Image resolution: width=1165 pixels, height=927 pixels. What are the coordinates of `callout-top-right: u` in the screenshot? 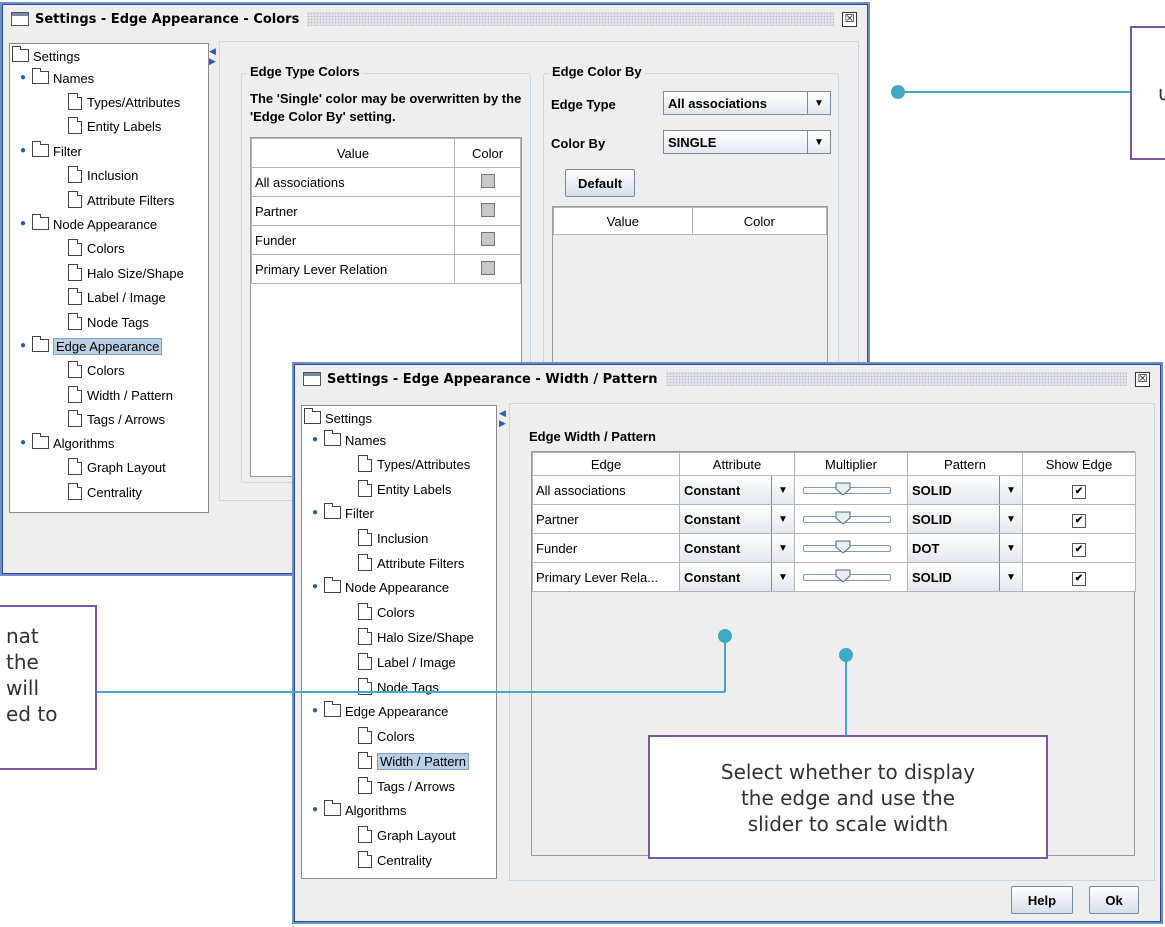 It's located at (1147, 93).